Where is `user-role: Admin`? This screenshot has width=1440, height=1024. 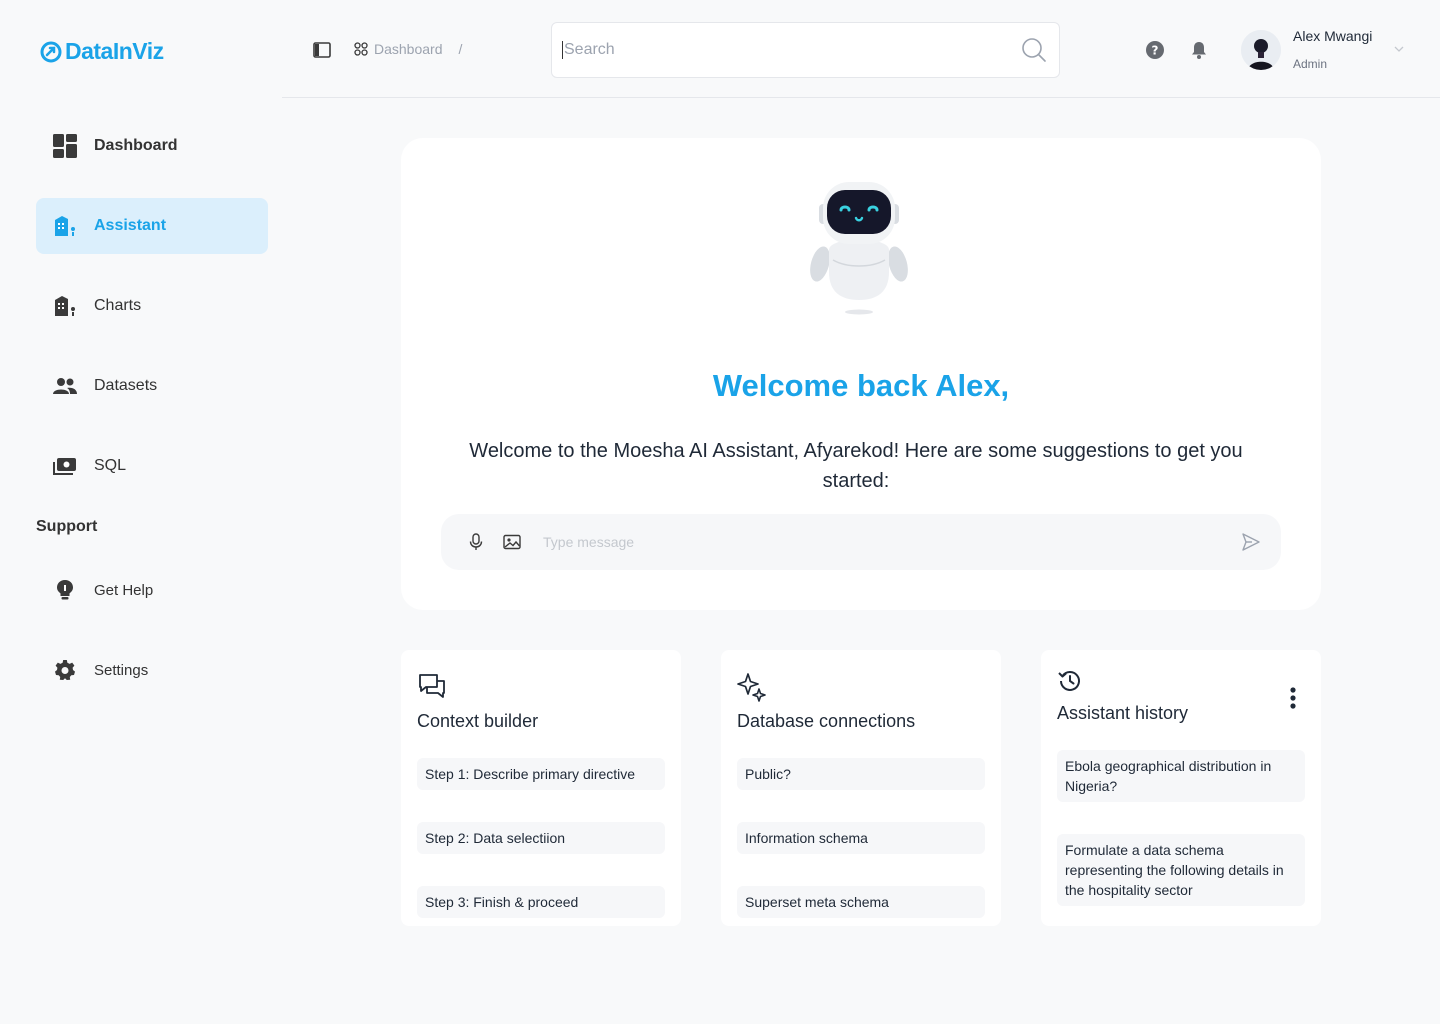 user-role: Admin is located at coordinates (1310, 64).